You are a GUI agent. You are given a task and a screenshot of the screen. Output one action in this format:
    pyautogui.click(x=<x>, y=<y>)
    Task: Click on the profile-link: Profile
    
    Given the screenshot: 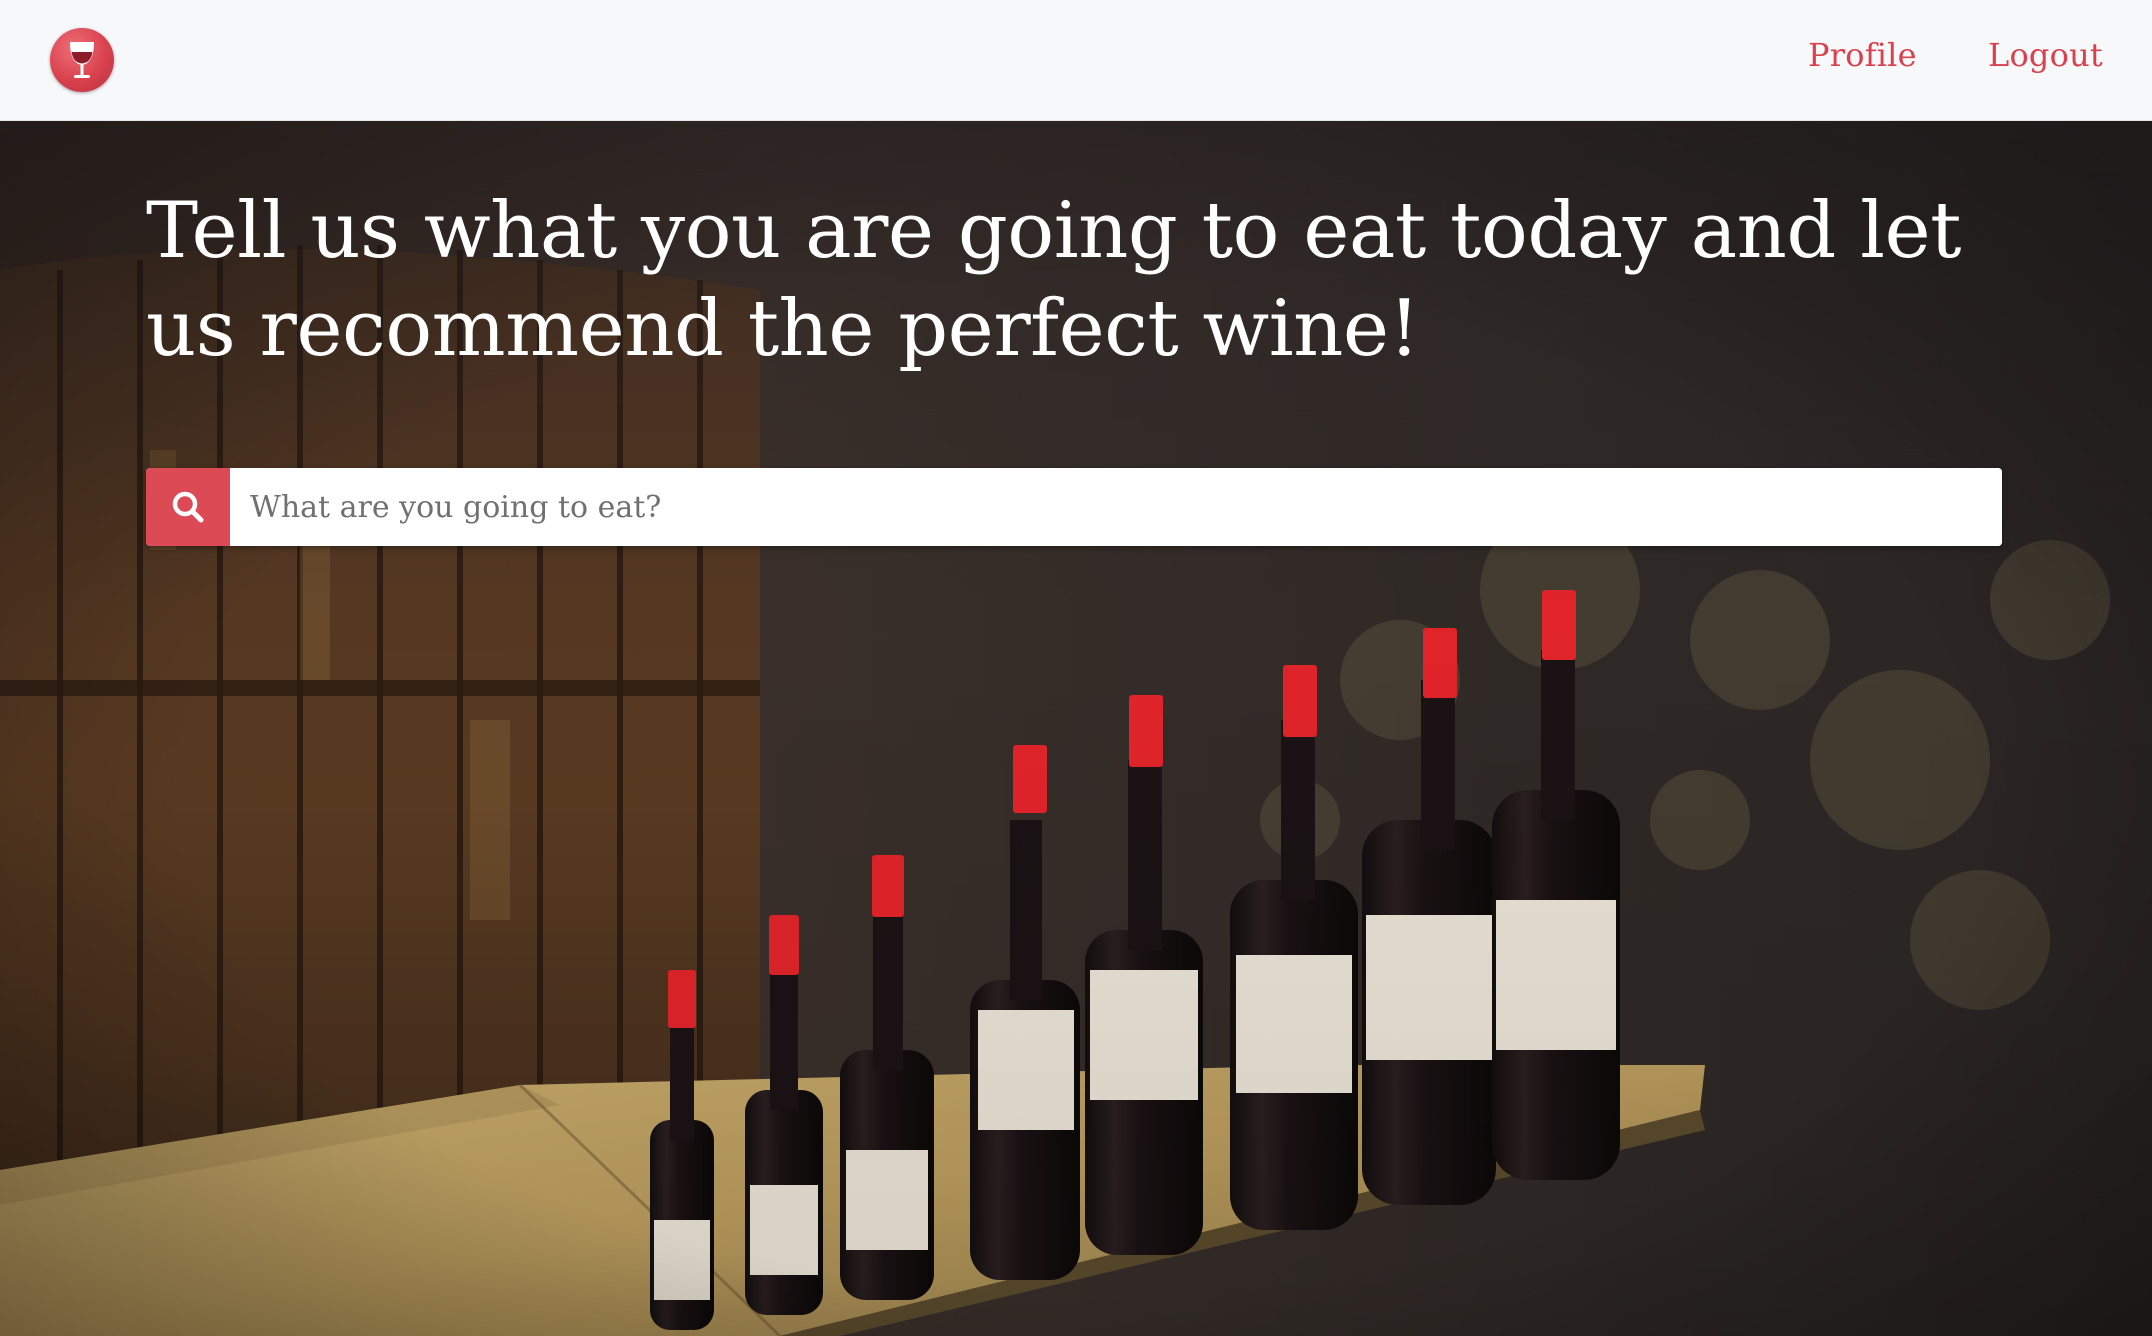 What is the action you would take?
    pyautogui.click(x=1862, y=55)
    